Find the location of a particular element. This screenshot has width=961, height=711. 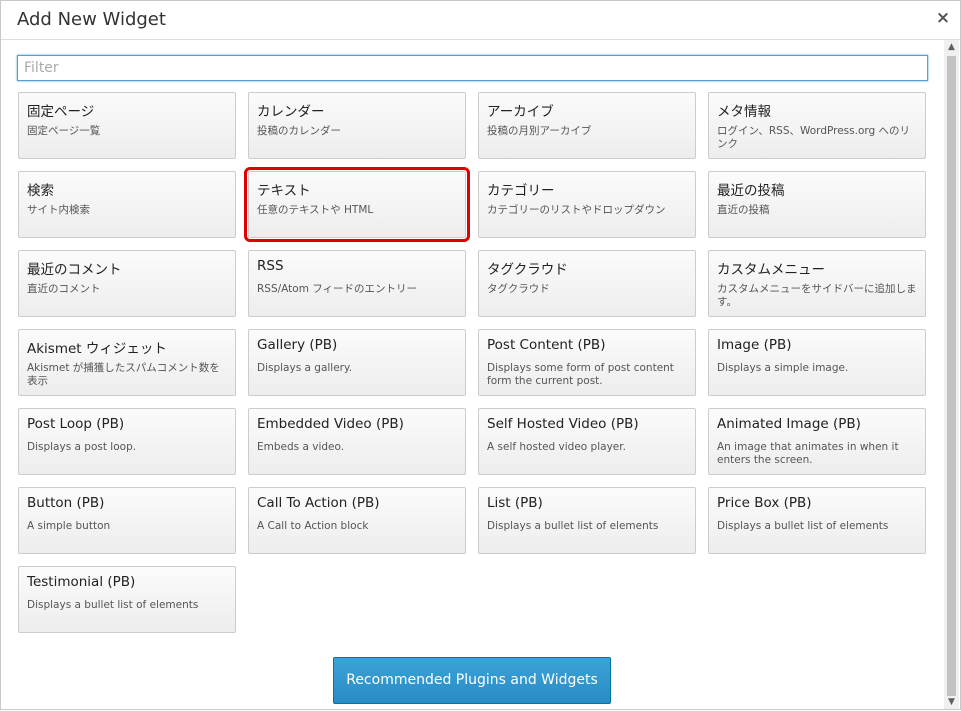

scroll-down-icon: ▼ is located at coordinates (951, 702).